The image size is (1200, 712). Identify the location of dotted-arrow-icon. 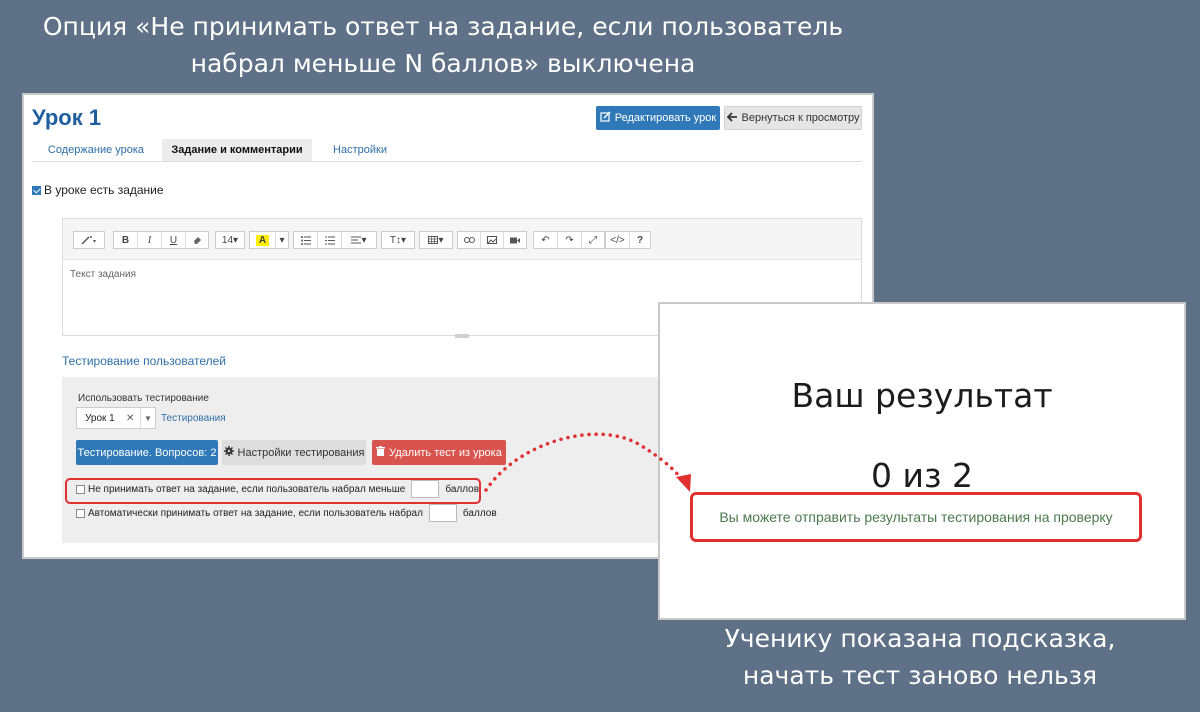
(587, 462).